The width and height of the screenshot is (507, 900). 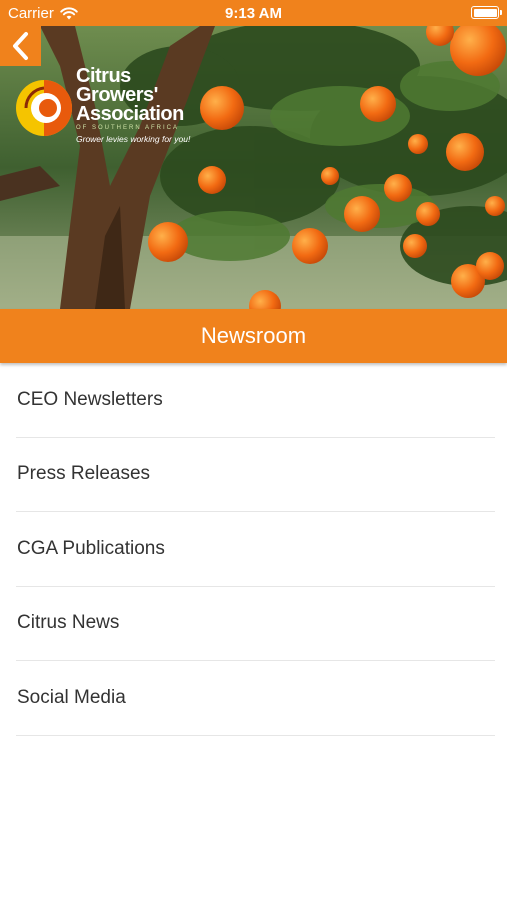 I want to click on page-title: Newsroom, so click(x=253, y=336).